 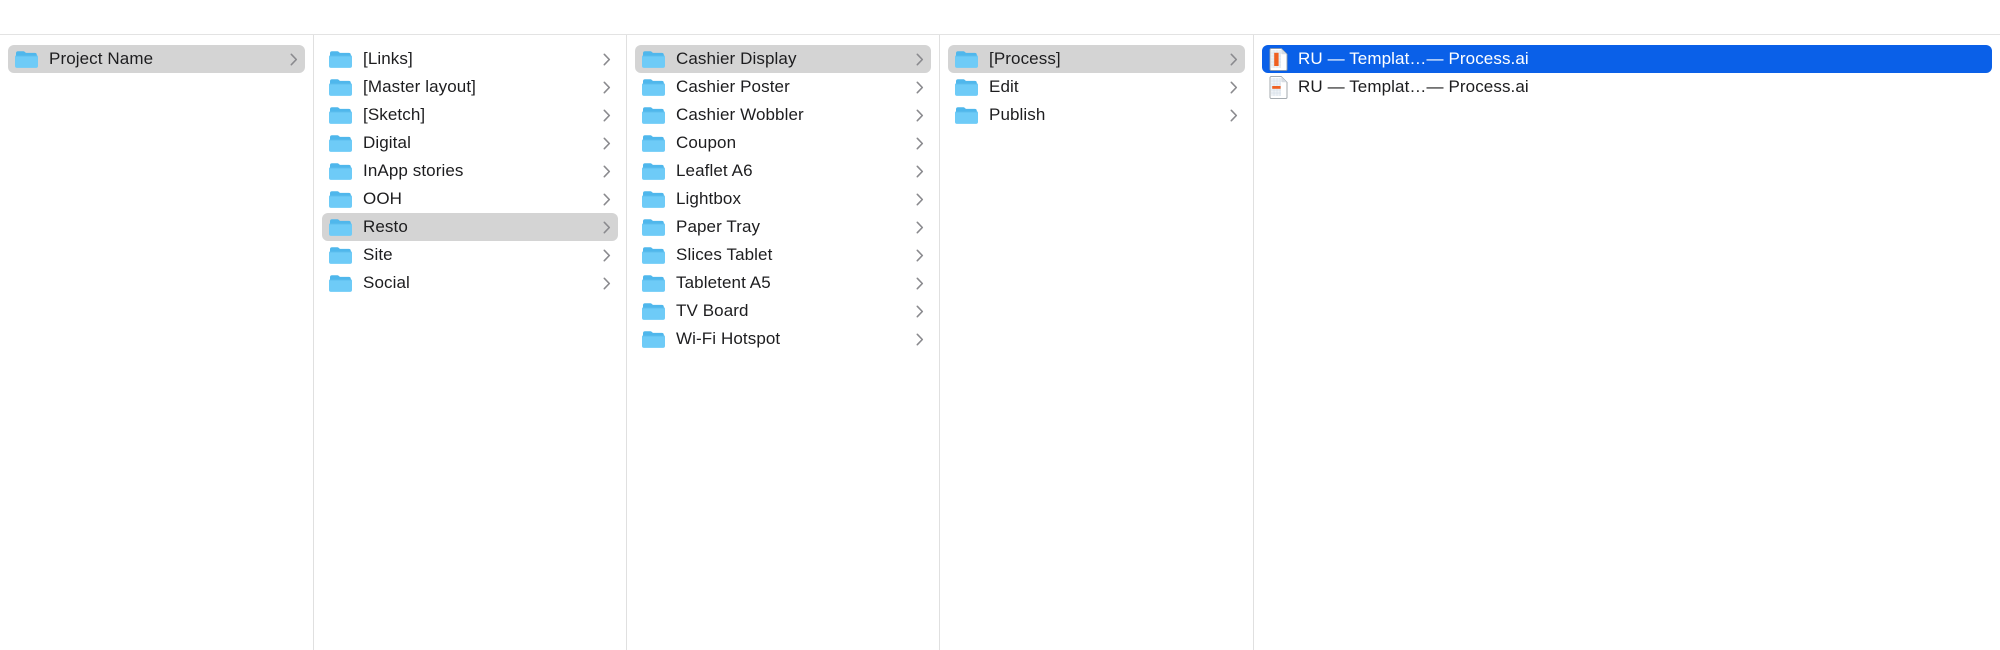 What do you see at coordinates (1004, 86) in the screenshot?
I see `item-label: Edit` at bounding box center [1004, 86].